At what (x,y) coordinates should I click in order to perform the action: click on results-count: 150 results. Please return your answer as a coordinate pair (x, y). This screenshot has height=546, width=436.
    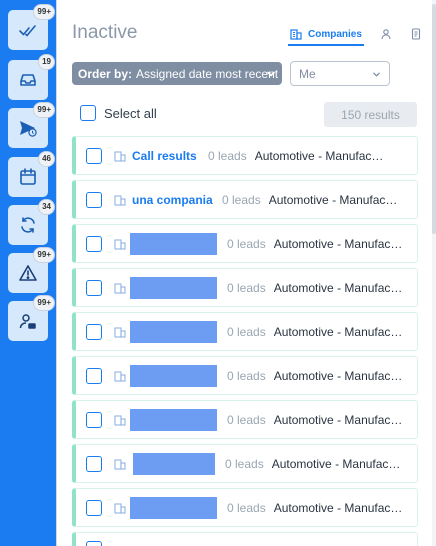
    Looking at the image, I should click on (370, 114).